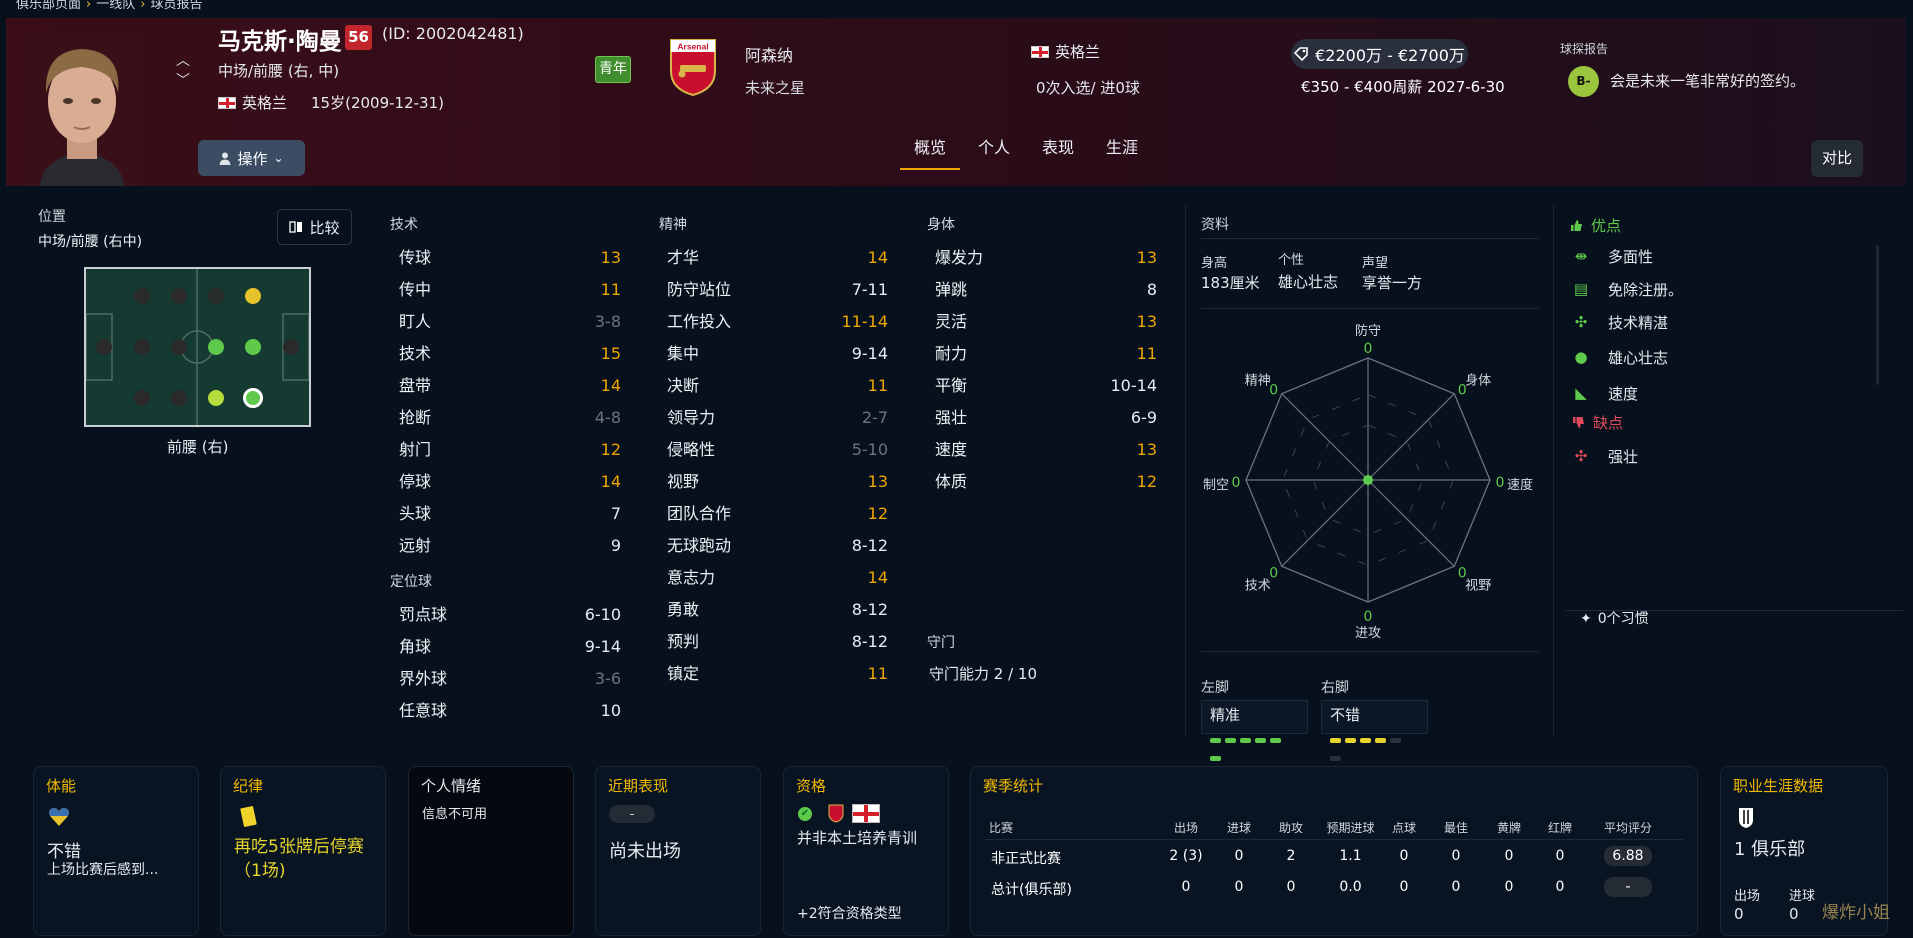 This screenshot has width=1913, height=938. What do you see at coordinates (1739, 914) in the screenshot?
I see `career-apps: 0` at bounding box center [1739, 914].